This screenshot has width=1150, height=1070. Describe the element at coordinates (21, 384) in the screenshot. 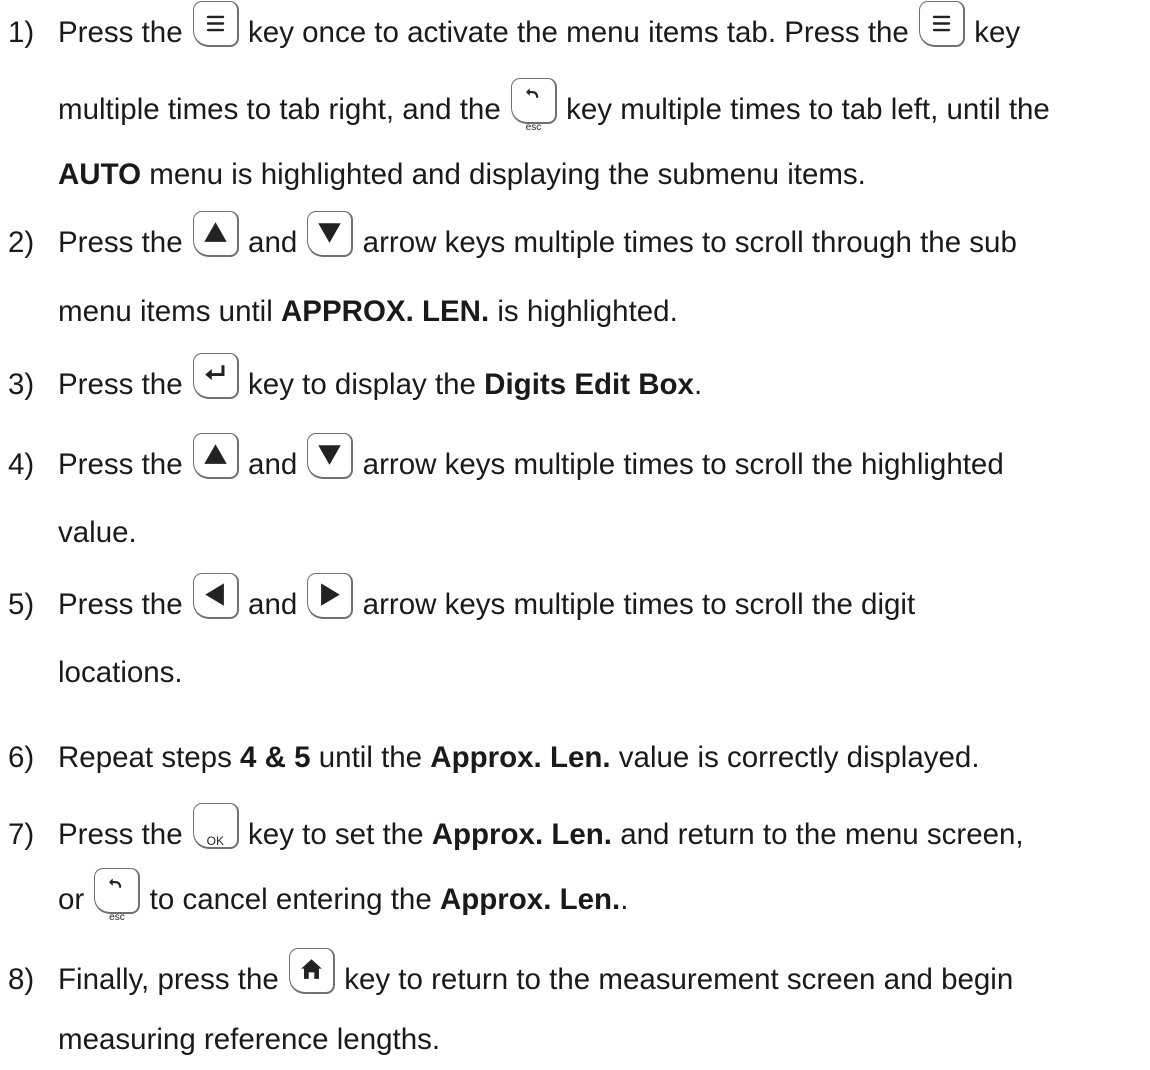

I see `step-number: 3)` at that location.